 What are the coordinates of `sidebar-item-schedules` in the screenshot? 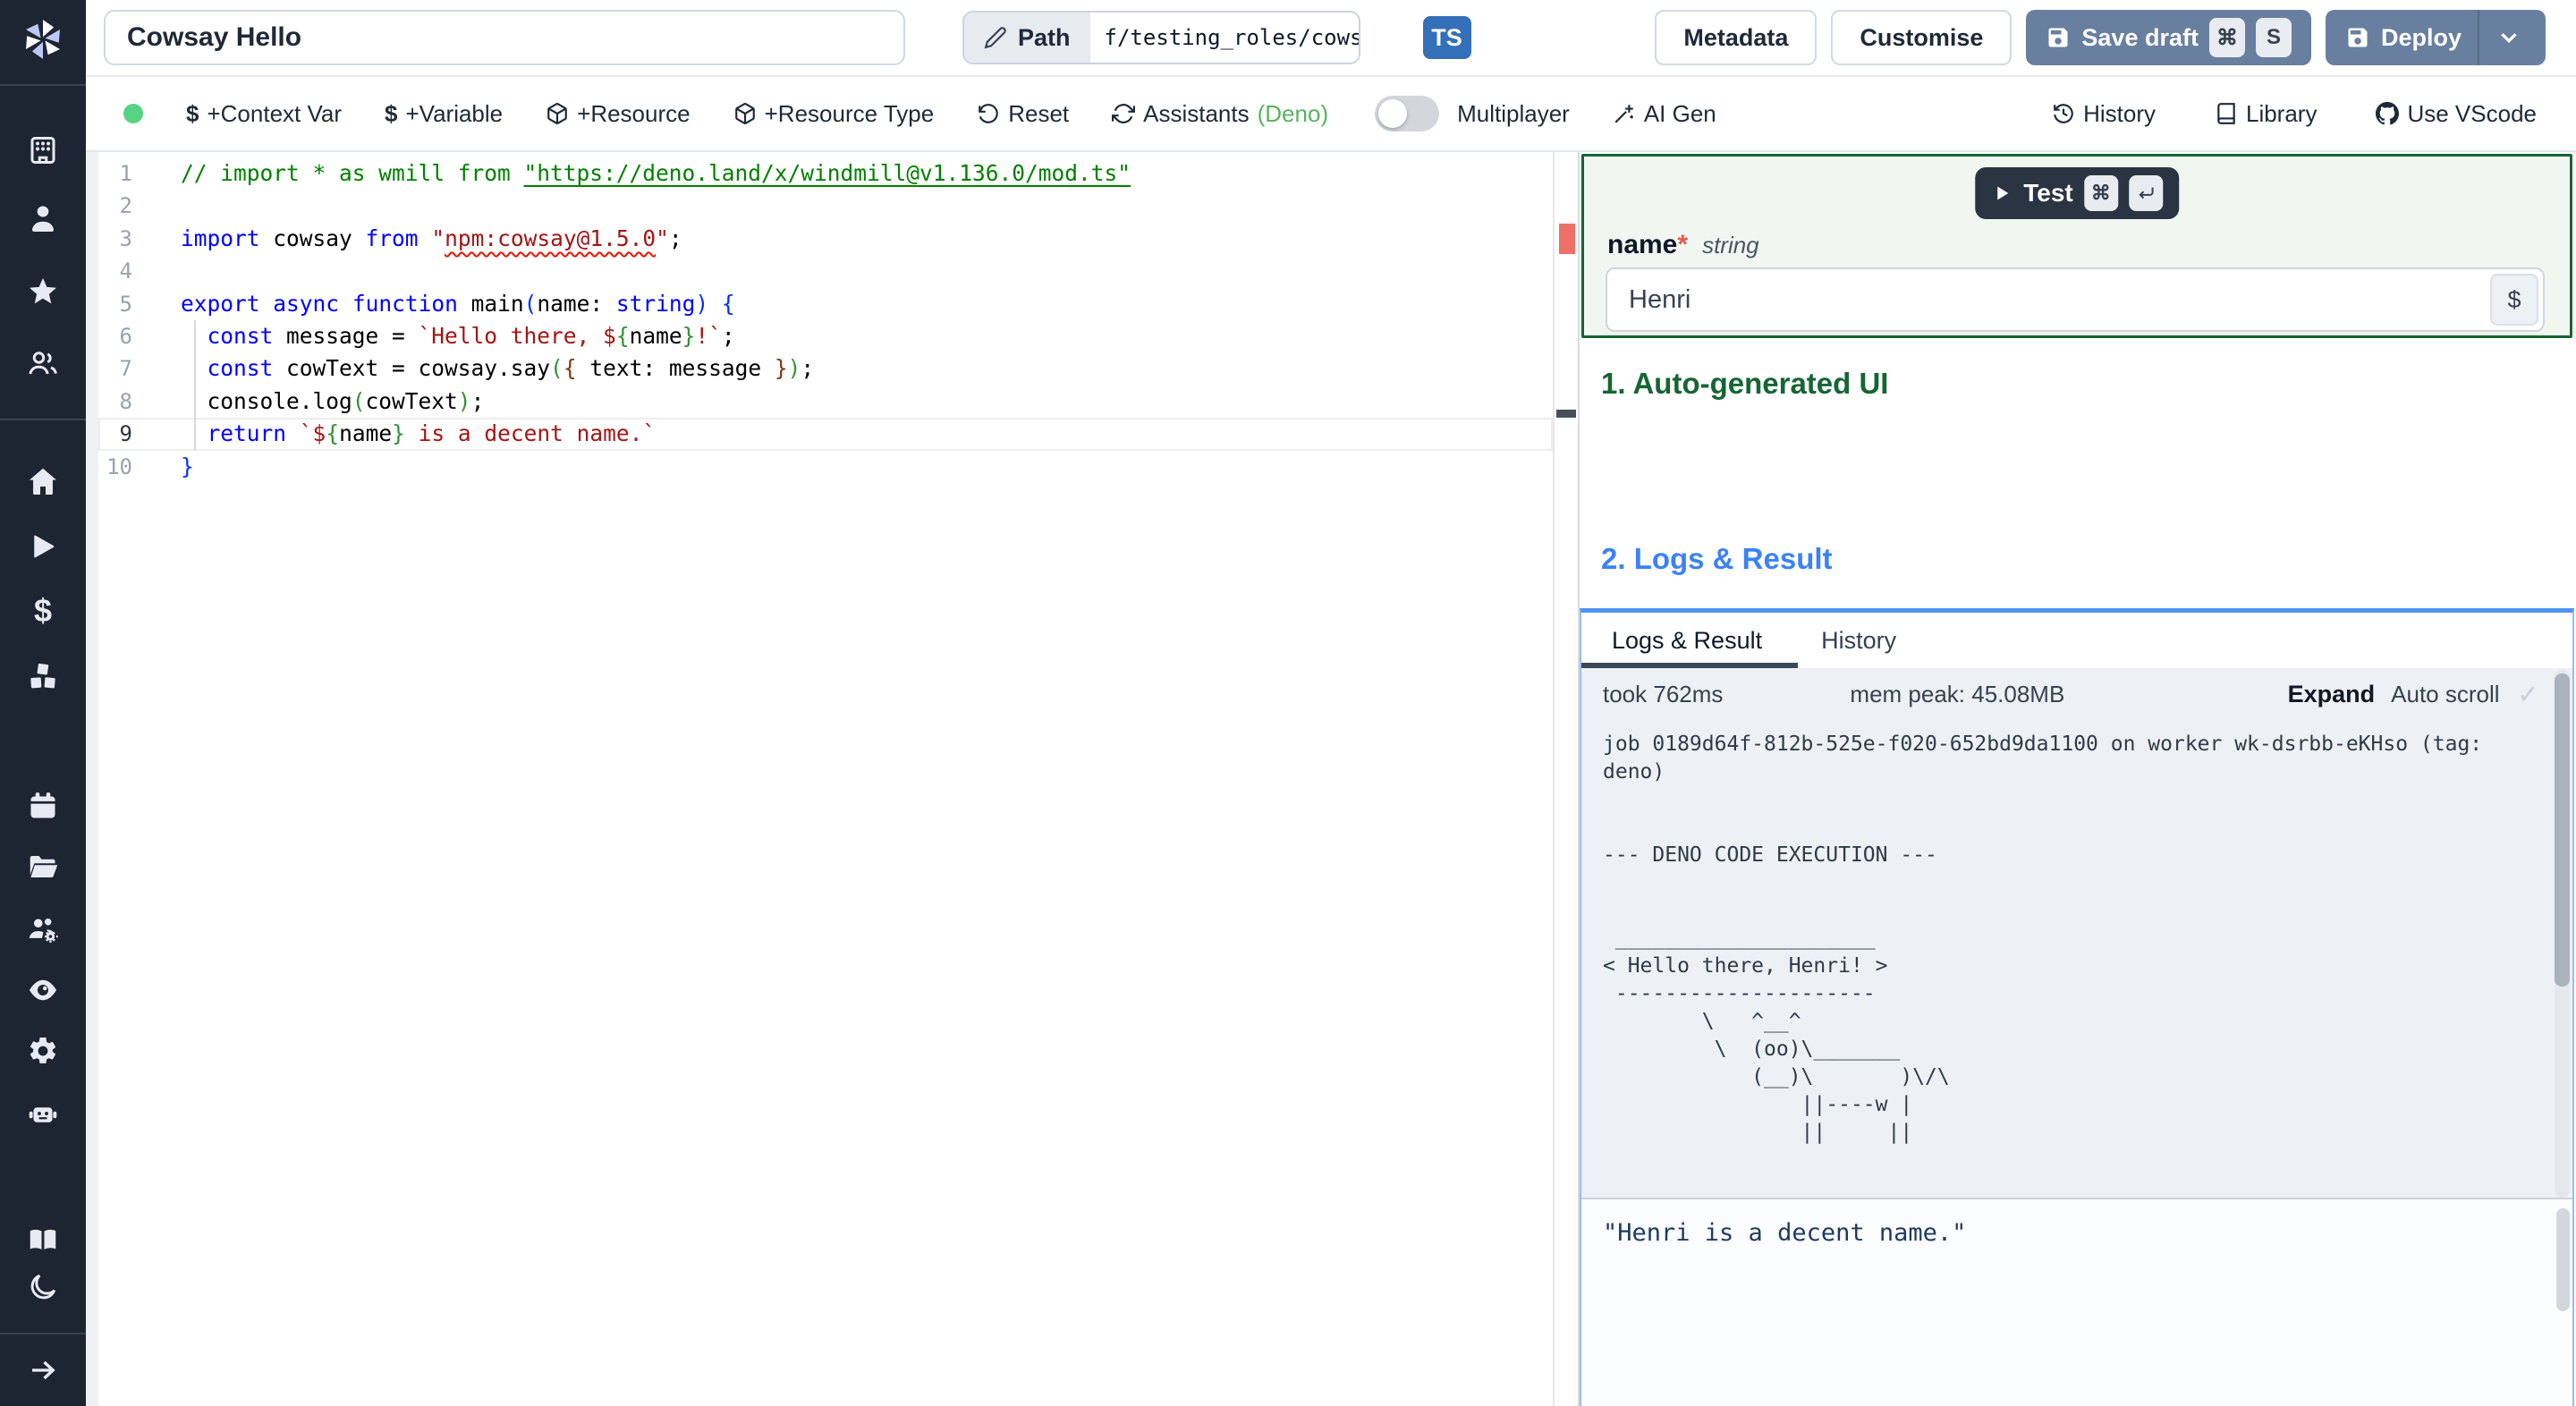 It's located at (43, 806).